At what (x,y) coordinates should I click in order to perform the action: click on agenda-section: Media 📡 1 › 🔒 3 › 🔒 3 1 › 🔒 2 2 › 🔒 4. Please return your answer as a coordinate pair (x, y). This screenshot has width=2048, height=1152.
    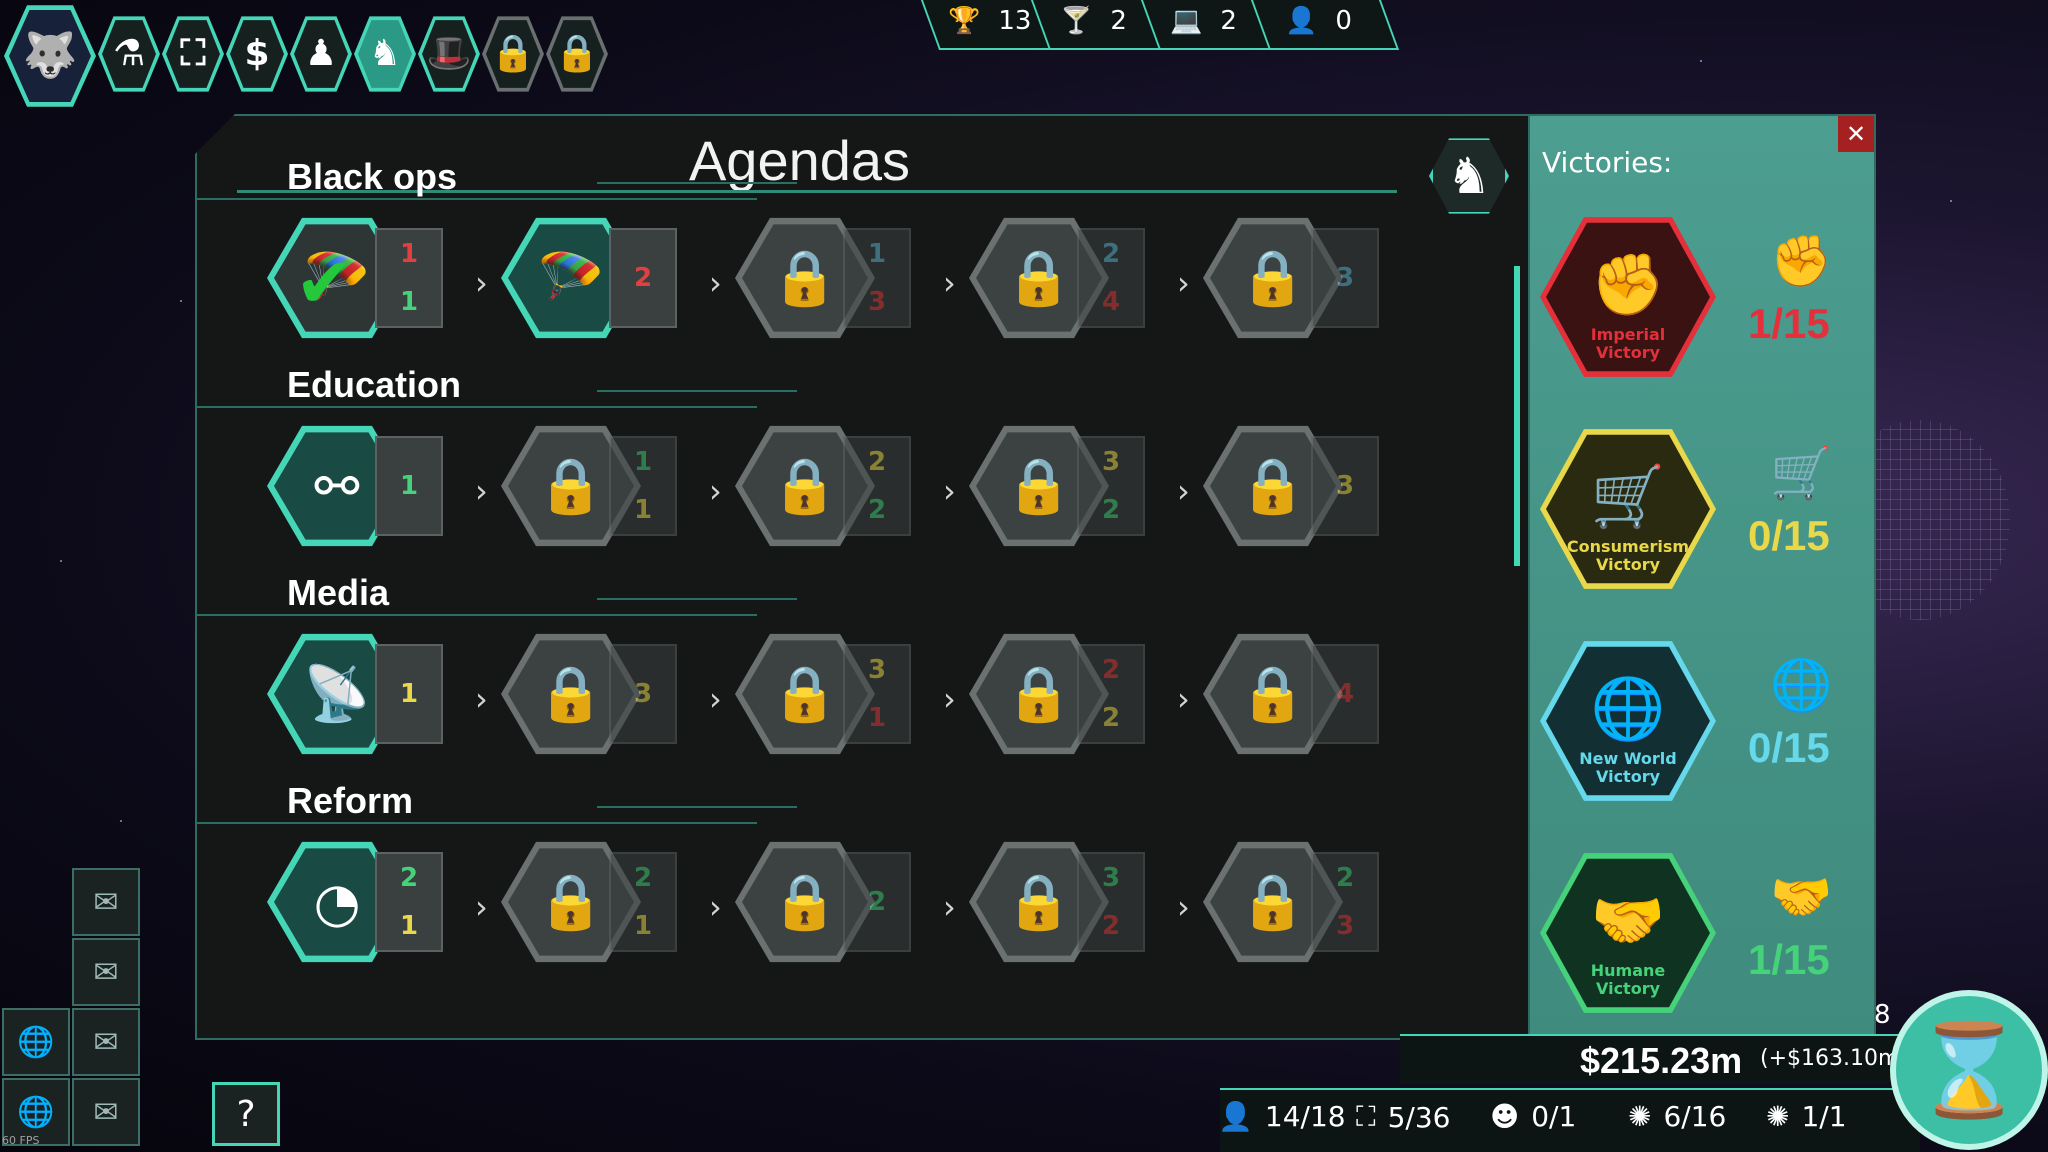
    Looking at the image, I should click on (807, 674).